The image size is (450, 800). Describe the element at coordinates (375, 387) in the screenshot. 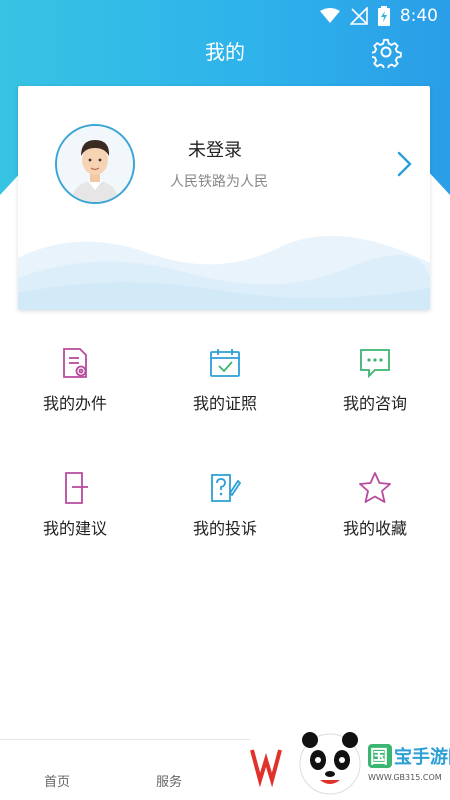

I see `menu-item-my-consultations: 我的咨询` at that location.